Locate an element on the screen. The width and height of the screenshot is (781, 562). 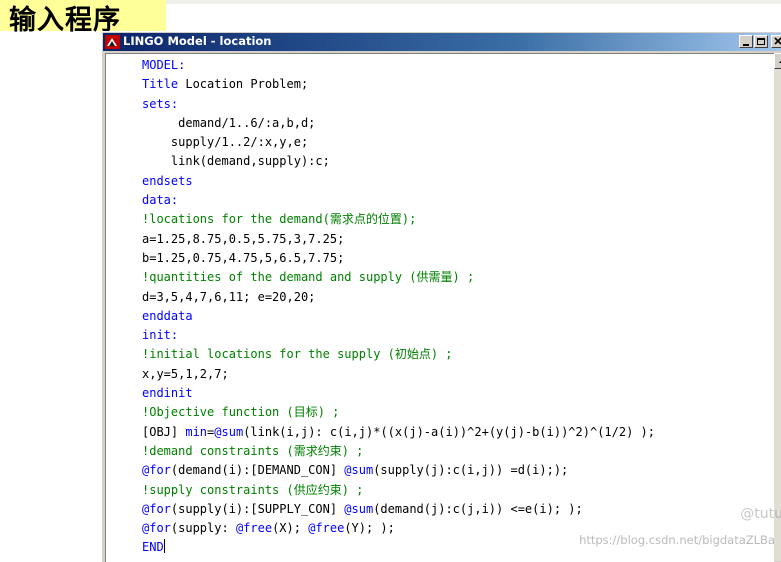
code-line: @for(supply: @free(X); @free(Y); ); is located at coordinates (398, 528).